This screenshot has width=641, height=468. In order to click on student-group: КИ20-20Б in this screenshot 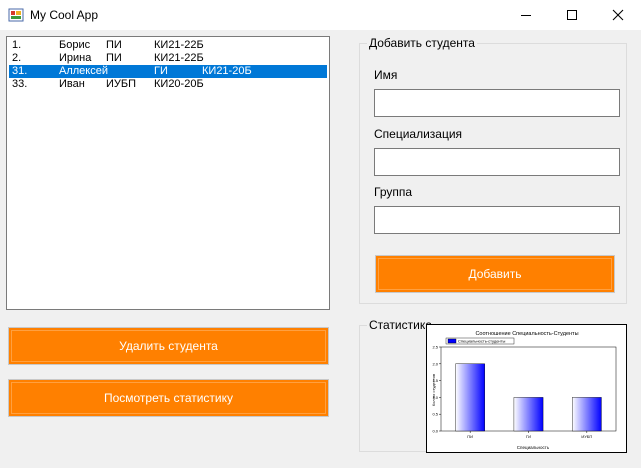, I will do `click(179, 84)`.